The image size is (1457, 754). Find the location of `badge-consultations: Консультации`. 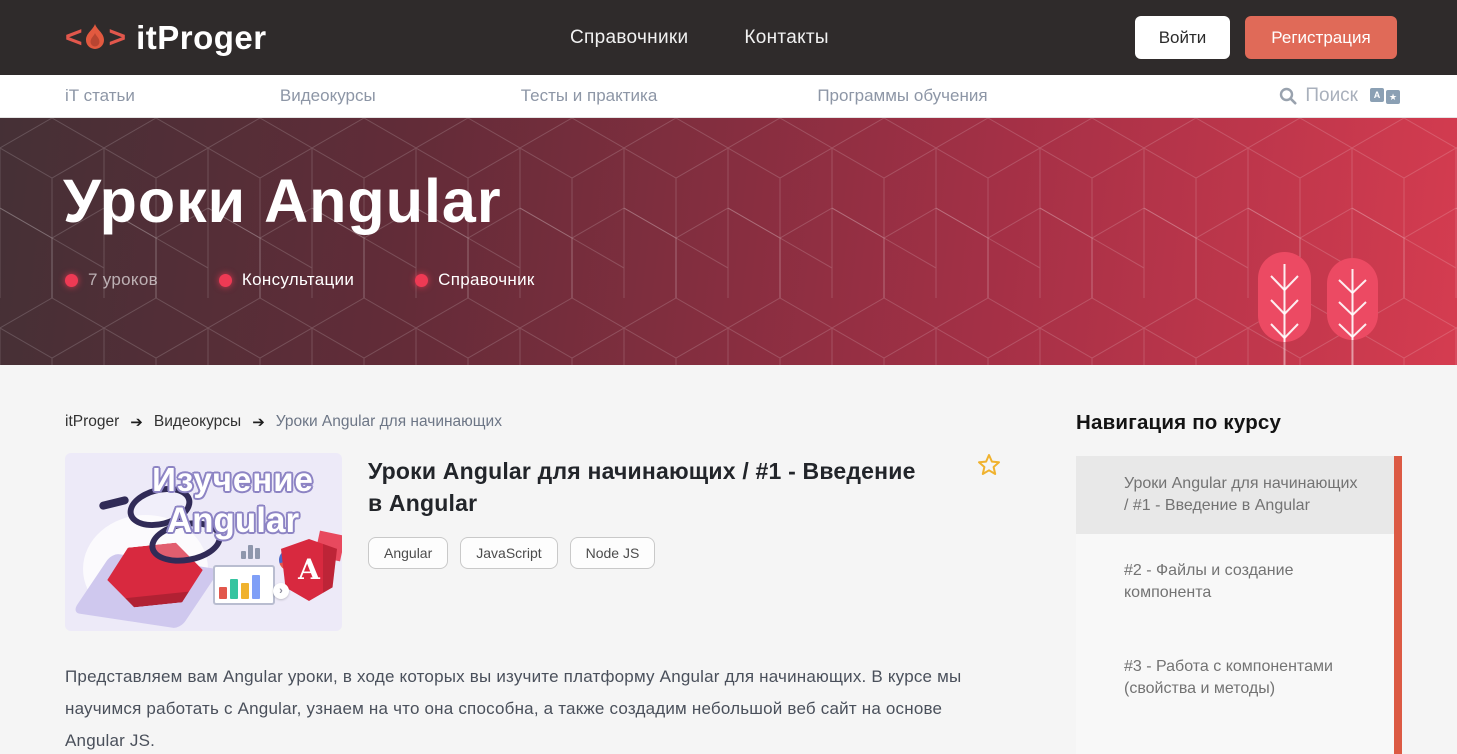

badge-consultations: Консультации is located at coordinates (286, 280).